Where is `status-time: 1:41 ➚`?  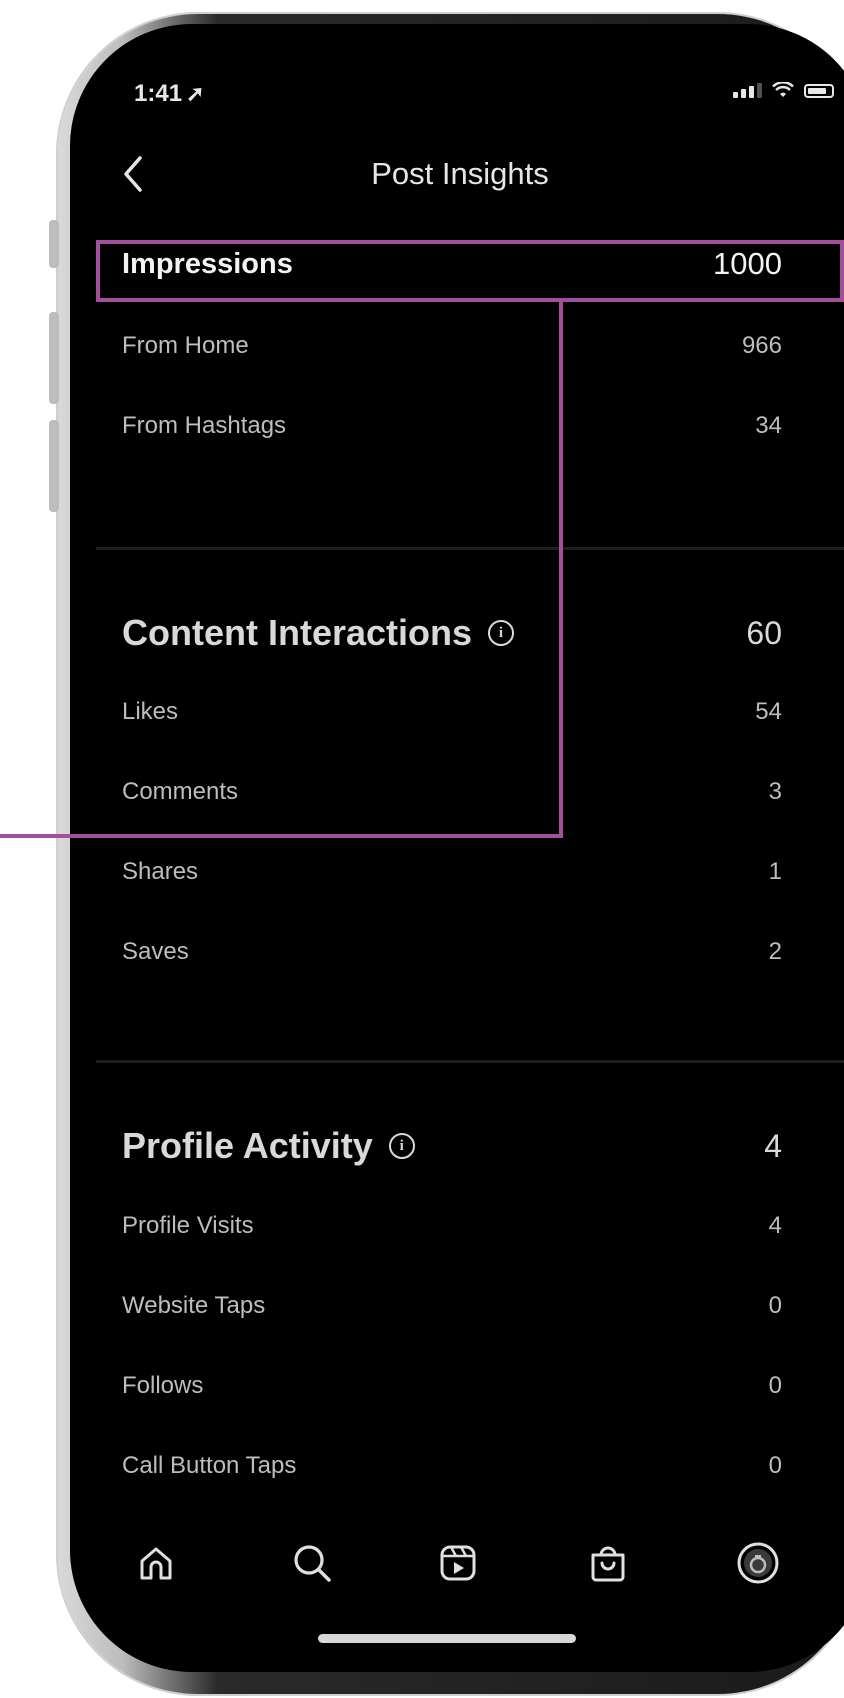 status-time: 1:41 ➚ is located at coordinates (169, 93).